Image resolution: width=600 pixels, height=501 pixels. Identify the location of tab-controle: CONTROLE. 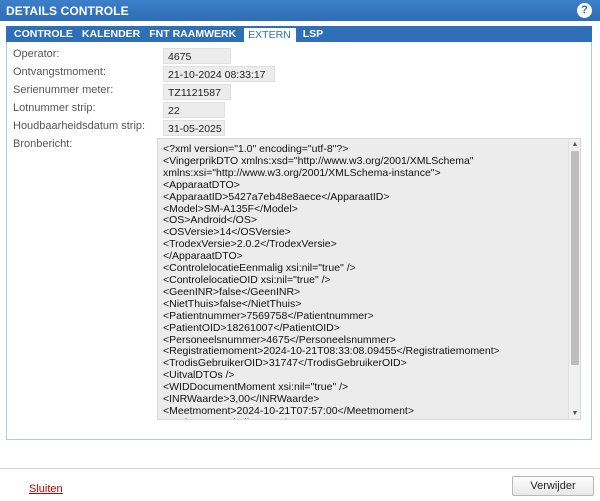
(44, 34).